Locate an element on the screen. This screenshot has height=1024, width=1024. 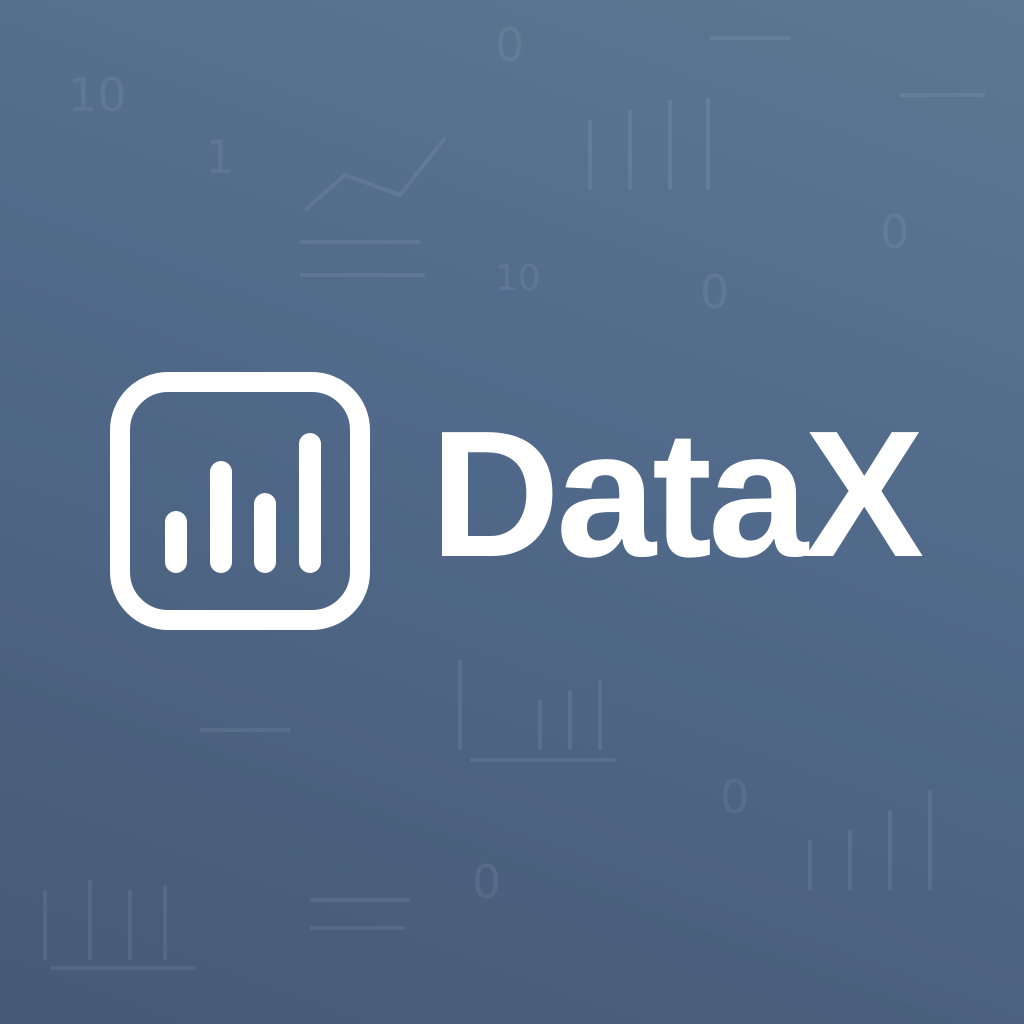
faint-line-chart is located at coordinates (375, 174).